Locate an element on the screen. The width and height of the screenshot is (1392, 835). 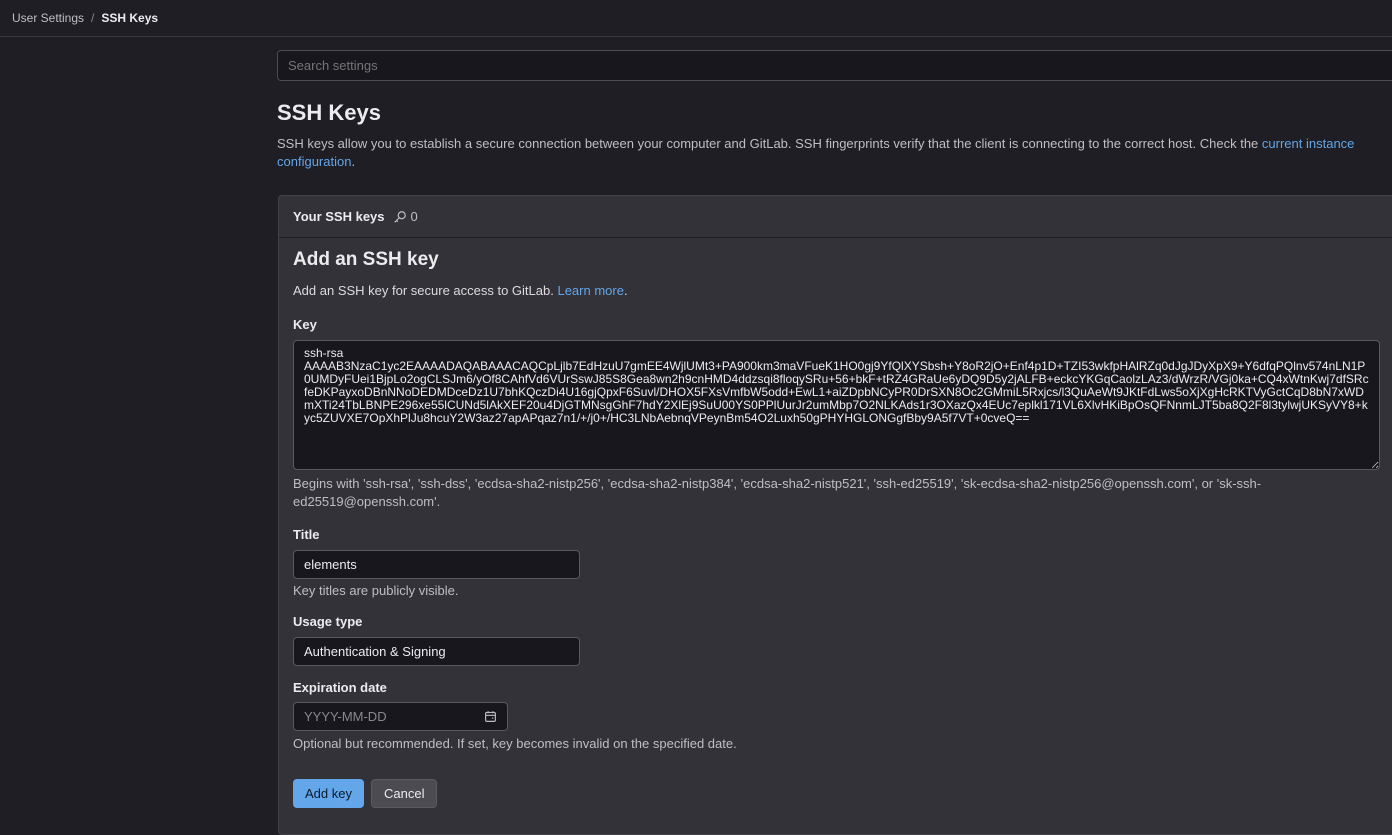
breadcrumb-user-settings: User Settings is located at coordinates (48, 18).